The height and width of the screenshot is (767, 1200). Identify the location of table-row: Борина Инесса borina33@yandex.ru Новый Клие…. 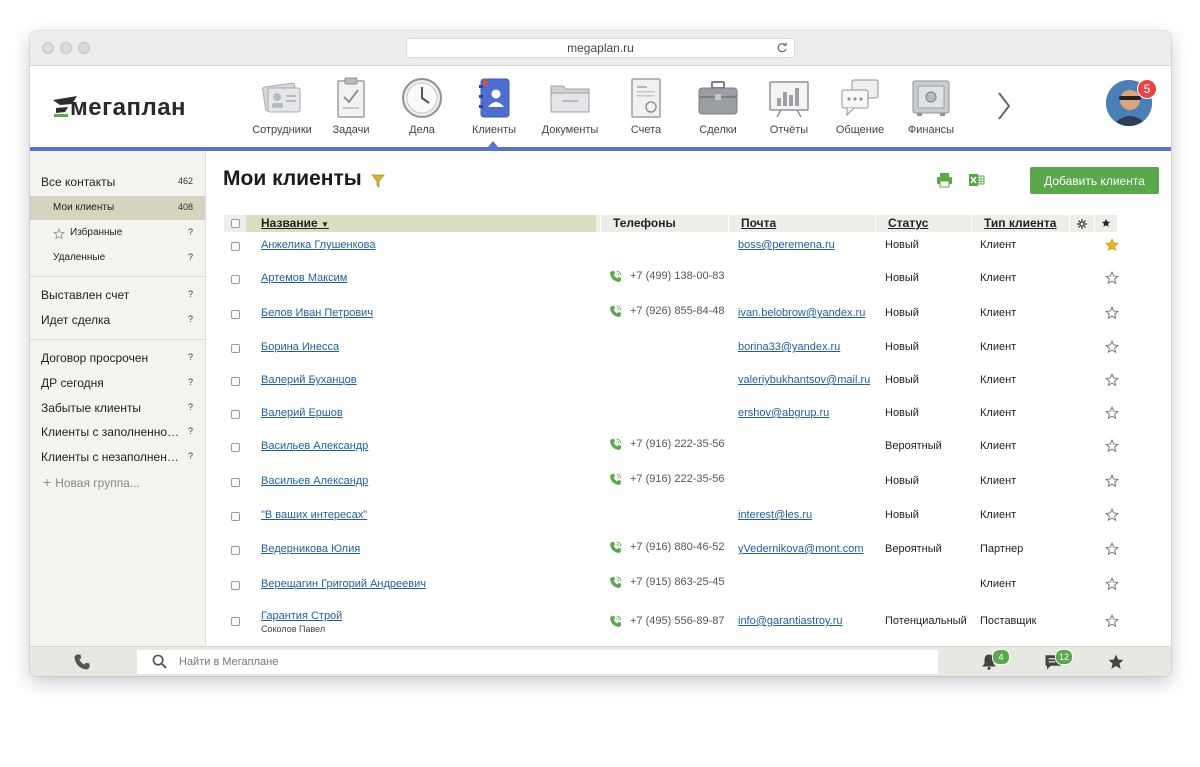
(671, 355).